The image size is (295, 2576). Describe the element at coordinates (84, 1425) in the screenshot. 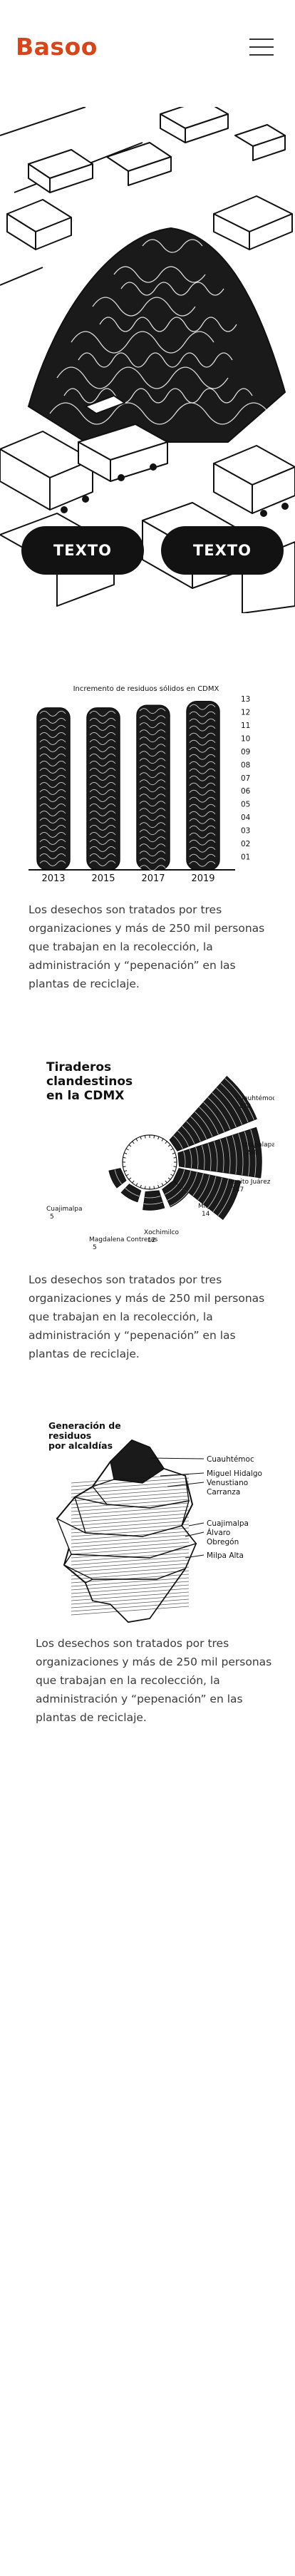

I see `chart-title-line: Generación de` at that location.